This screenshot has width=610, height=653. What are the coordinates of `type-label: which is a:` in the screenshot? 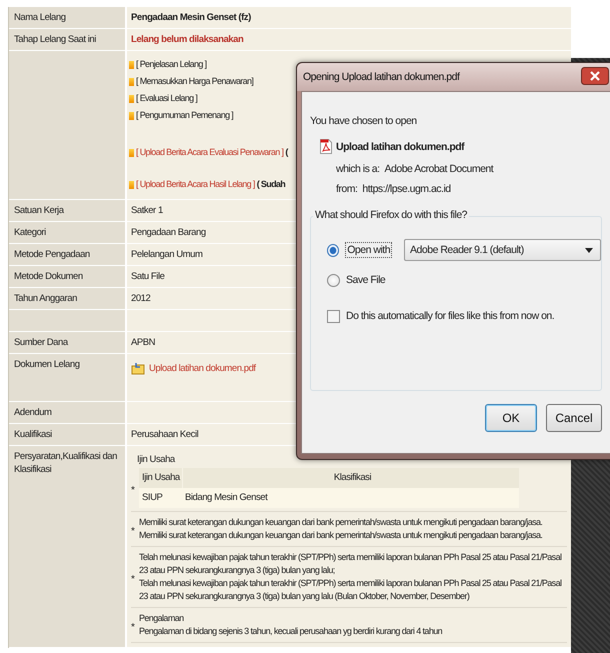 It's located at (358, 169).